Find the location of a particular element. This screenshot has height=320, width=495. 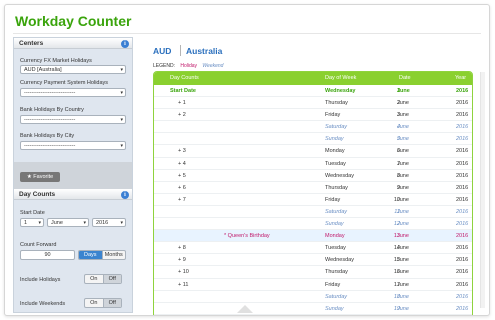

include-weekends-off: Off is located at coordinates (111, 303).